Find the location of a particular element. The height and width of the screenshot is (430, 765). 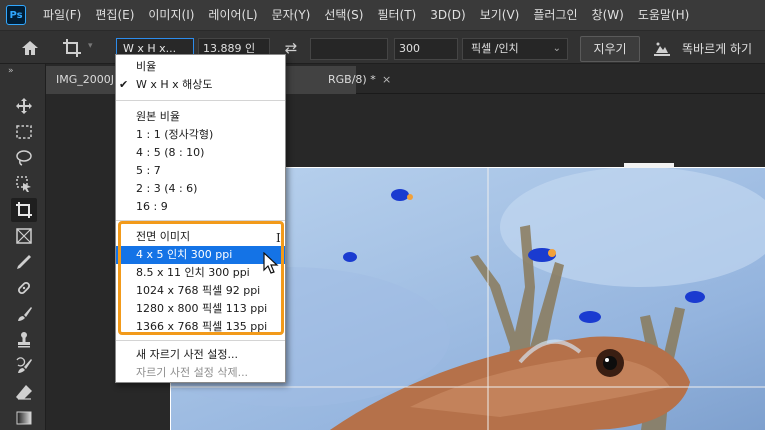

tools-panel: » is located at coordinates (23, 247).